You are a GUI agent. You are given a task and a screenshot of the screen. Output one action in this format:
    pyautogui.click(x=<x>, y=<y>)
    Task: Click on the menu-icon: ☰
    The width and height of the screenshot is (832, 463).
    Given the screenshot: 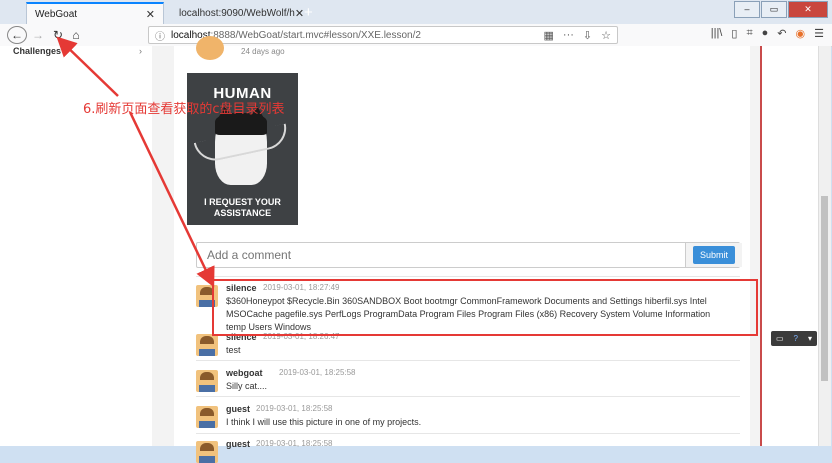 What is the action you would take?
    pyautogui.click(x=819, y=33)
    